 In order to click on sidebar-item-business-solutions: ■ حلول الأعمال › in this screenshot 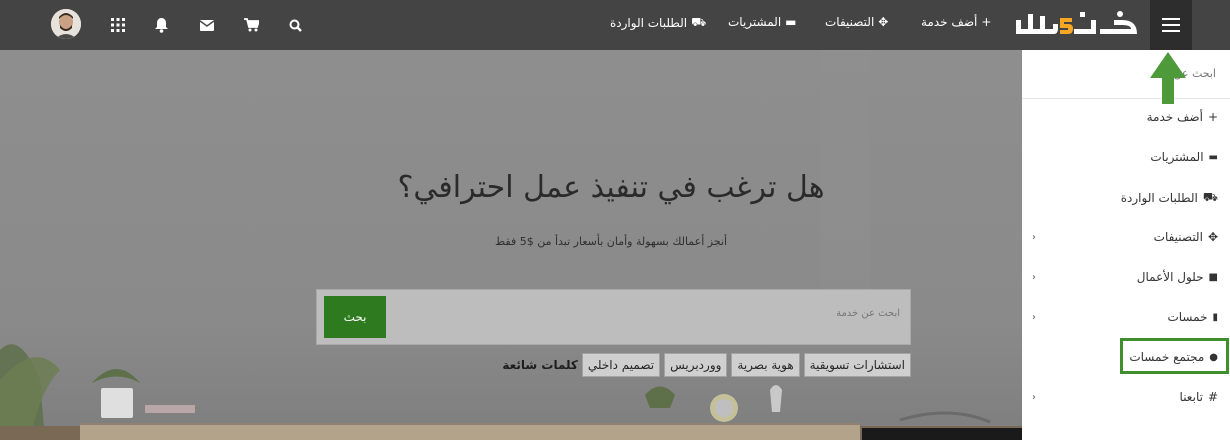, I will do `click(1126, 279)`.